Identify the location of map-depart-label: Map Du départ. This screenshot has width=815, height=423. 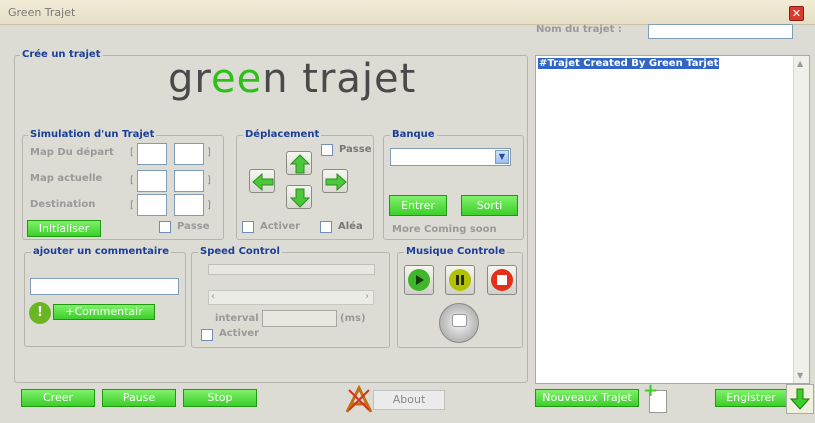
(72, 152).